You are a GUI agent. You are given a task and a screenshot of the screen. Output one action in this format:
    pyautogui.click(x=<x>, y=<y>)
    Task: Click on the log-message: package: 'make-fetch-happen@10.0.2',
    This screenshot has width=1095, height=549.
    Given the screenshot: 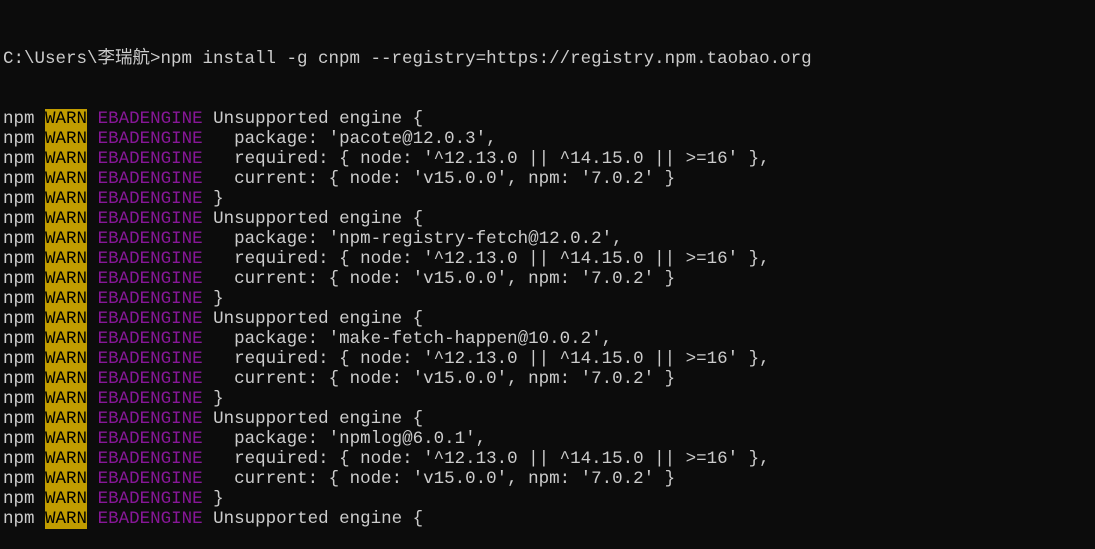 What is the action you would take?
    pyautogui.click(x=407, y=339)
    